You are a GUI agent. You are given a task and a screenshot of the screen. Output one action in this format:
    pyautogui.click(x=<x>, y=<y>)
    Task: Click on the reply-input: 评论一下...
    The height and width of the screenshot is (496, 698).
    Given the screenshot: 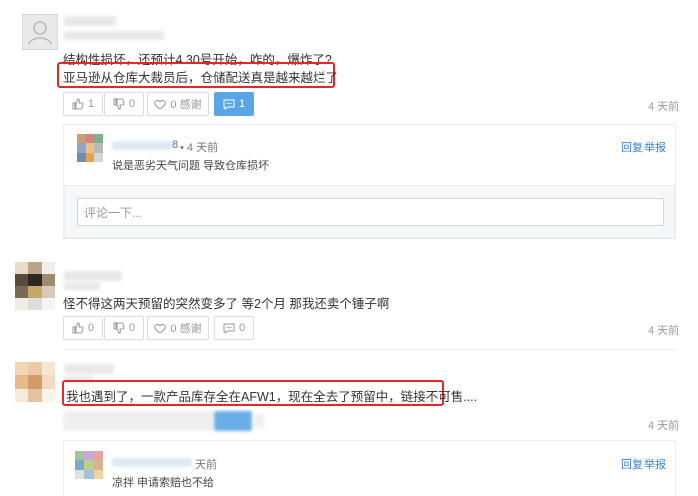 What is the action you would take?
    pyautogui.click(x=370, y=212)
    